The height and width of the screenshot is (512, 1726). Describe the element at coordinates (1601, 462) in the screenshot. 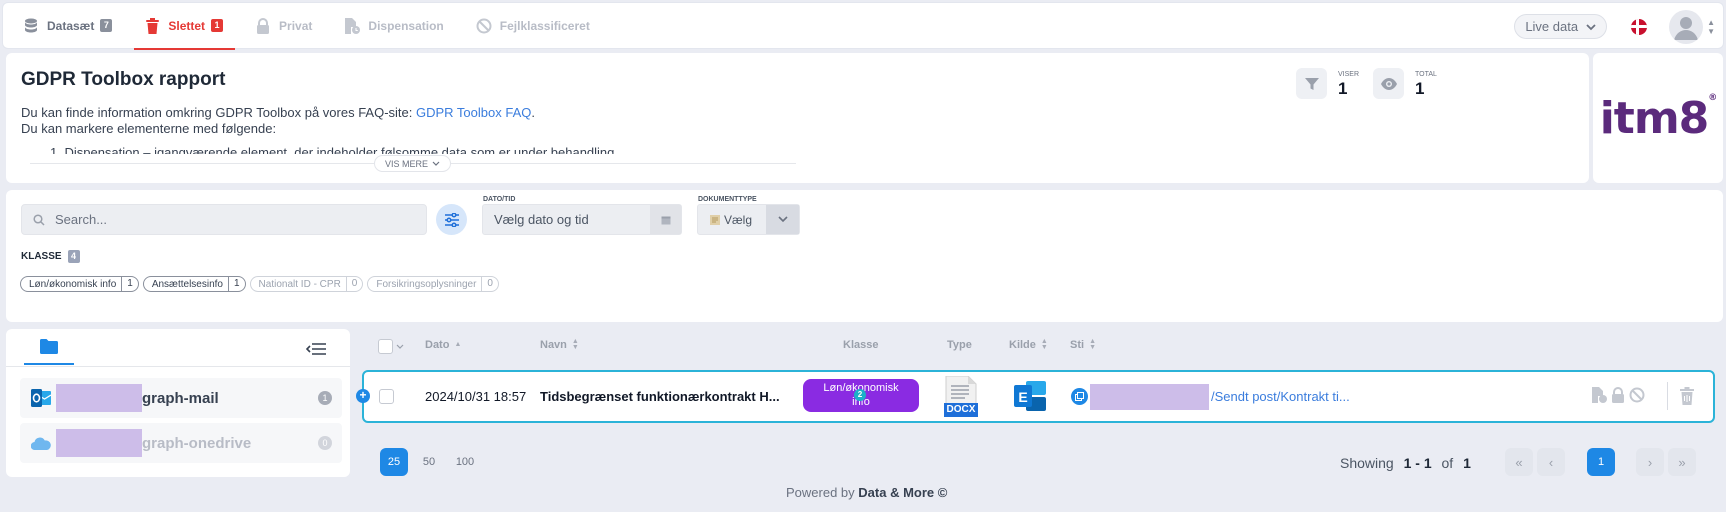

I see `page-1-button: 1` at that location.